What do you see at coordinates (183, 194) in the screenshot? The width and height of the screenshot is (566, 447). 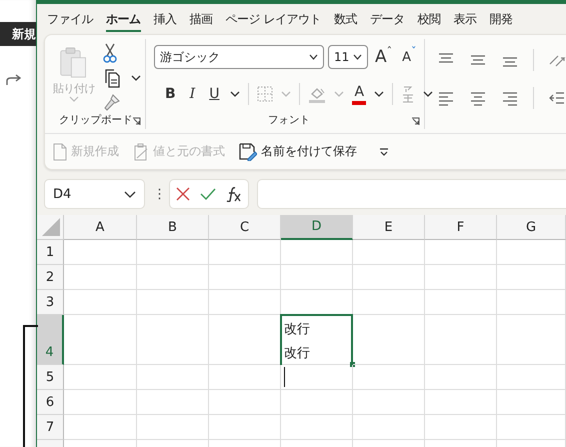 I see `cancel-icon` at bounding box center [183, 194].